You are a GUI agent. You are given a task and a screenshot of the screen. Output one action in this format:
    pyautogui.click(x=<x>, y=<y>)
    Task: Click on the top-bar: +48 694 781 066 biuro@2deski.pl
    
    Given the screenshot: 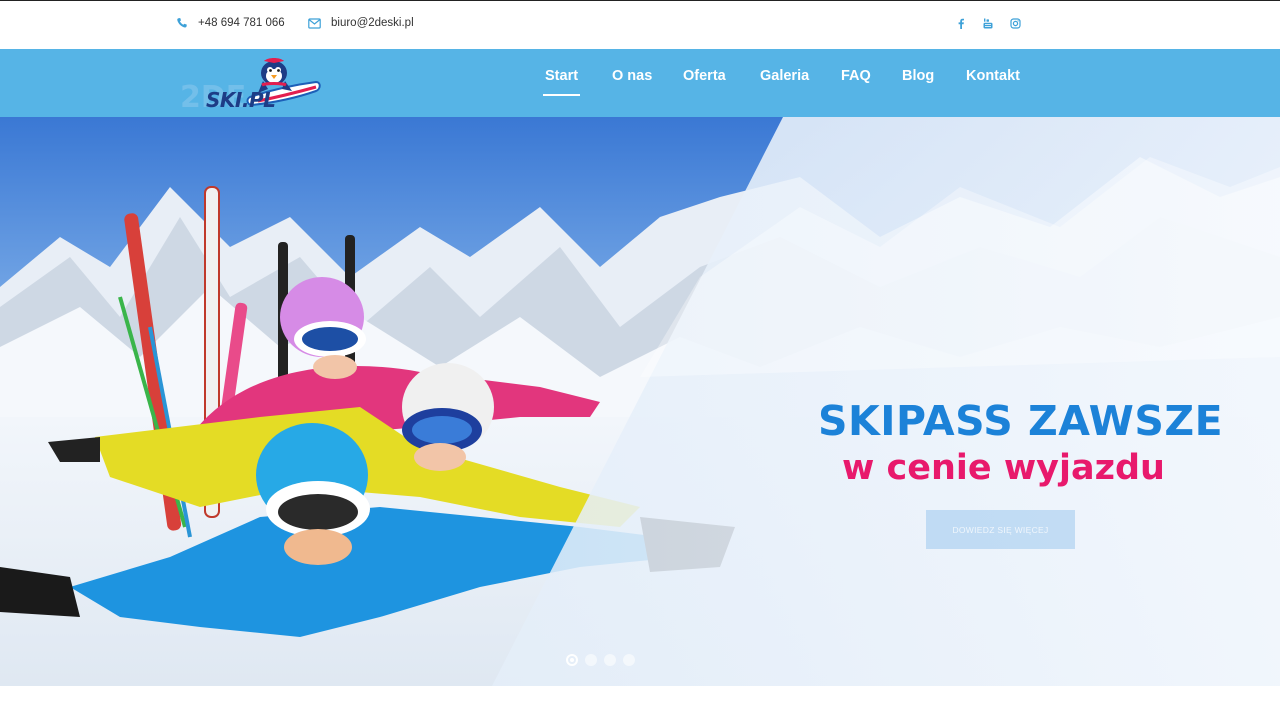 What is the action you would take?
    pyautogui.click(x=640, y=24)
    